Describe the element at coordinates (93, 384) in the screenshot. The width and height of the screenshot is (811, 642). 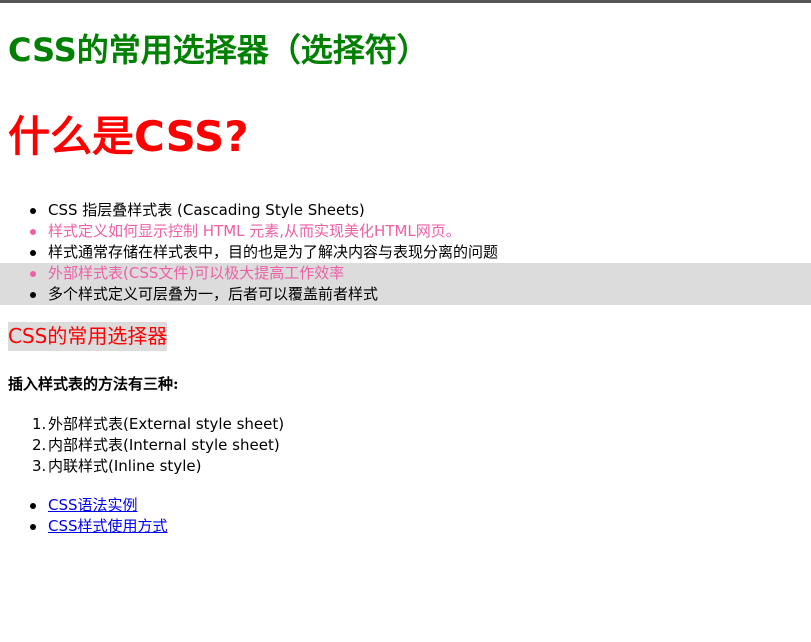
I see `methods-label: 插入样式表的方法有三种:` at that location.